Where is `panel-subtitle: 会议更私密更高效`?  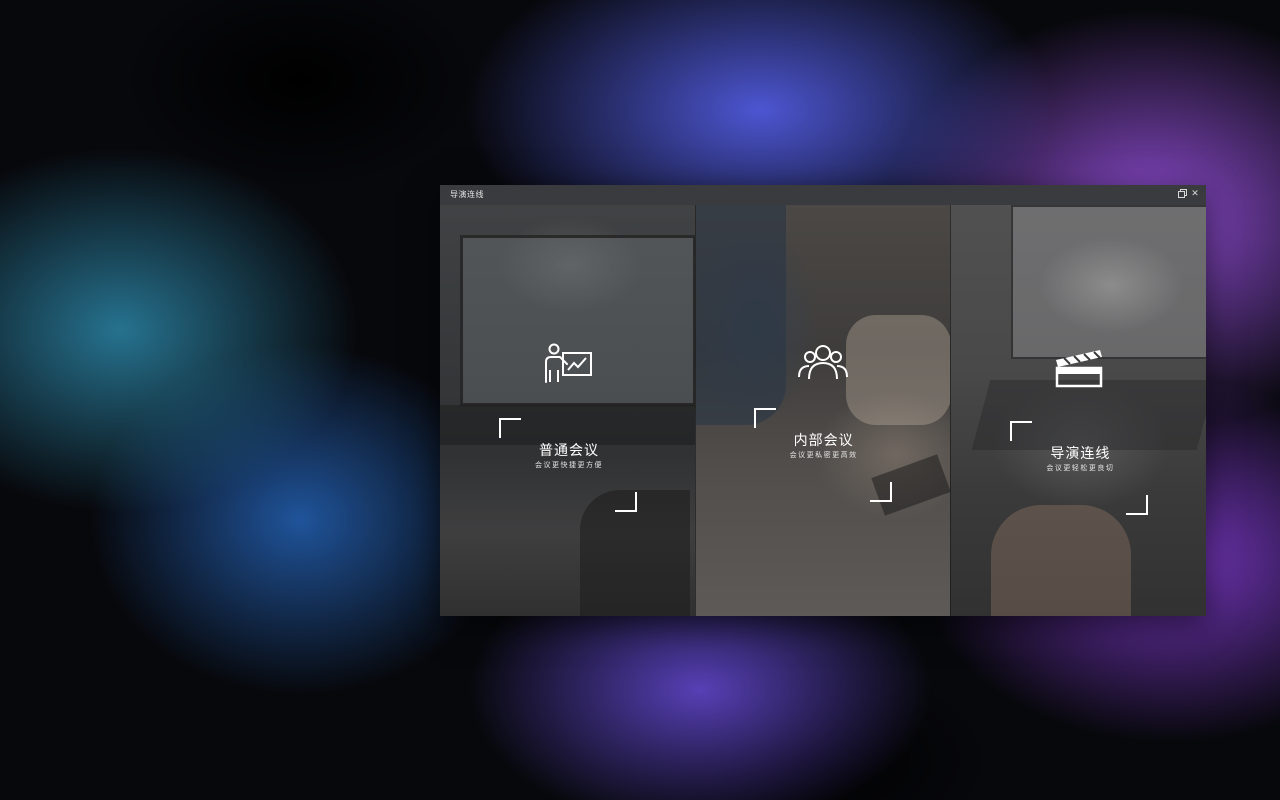 panel-subtitle: 会议更私密更高效 is located at coordinates (823, 455).